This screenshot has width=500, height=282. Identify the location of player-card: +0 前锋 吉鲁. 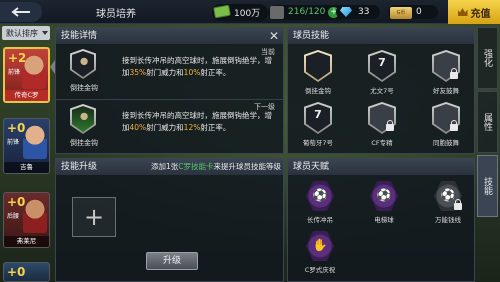
(26, 146).